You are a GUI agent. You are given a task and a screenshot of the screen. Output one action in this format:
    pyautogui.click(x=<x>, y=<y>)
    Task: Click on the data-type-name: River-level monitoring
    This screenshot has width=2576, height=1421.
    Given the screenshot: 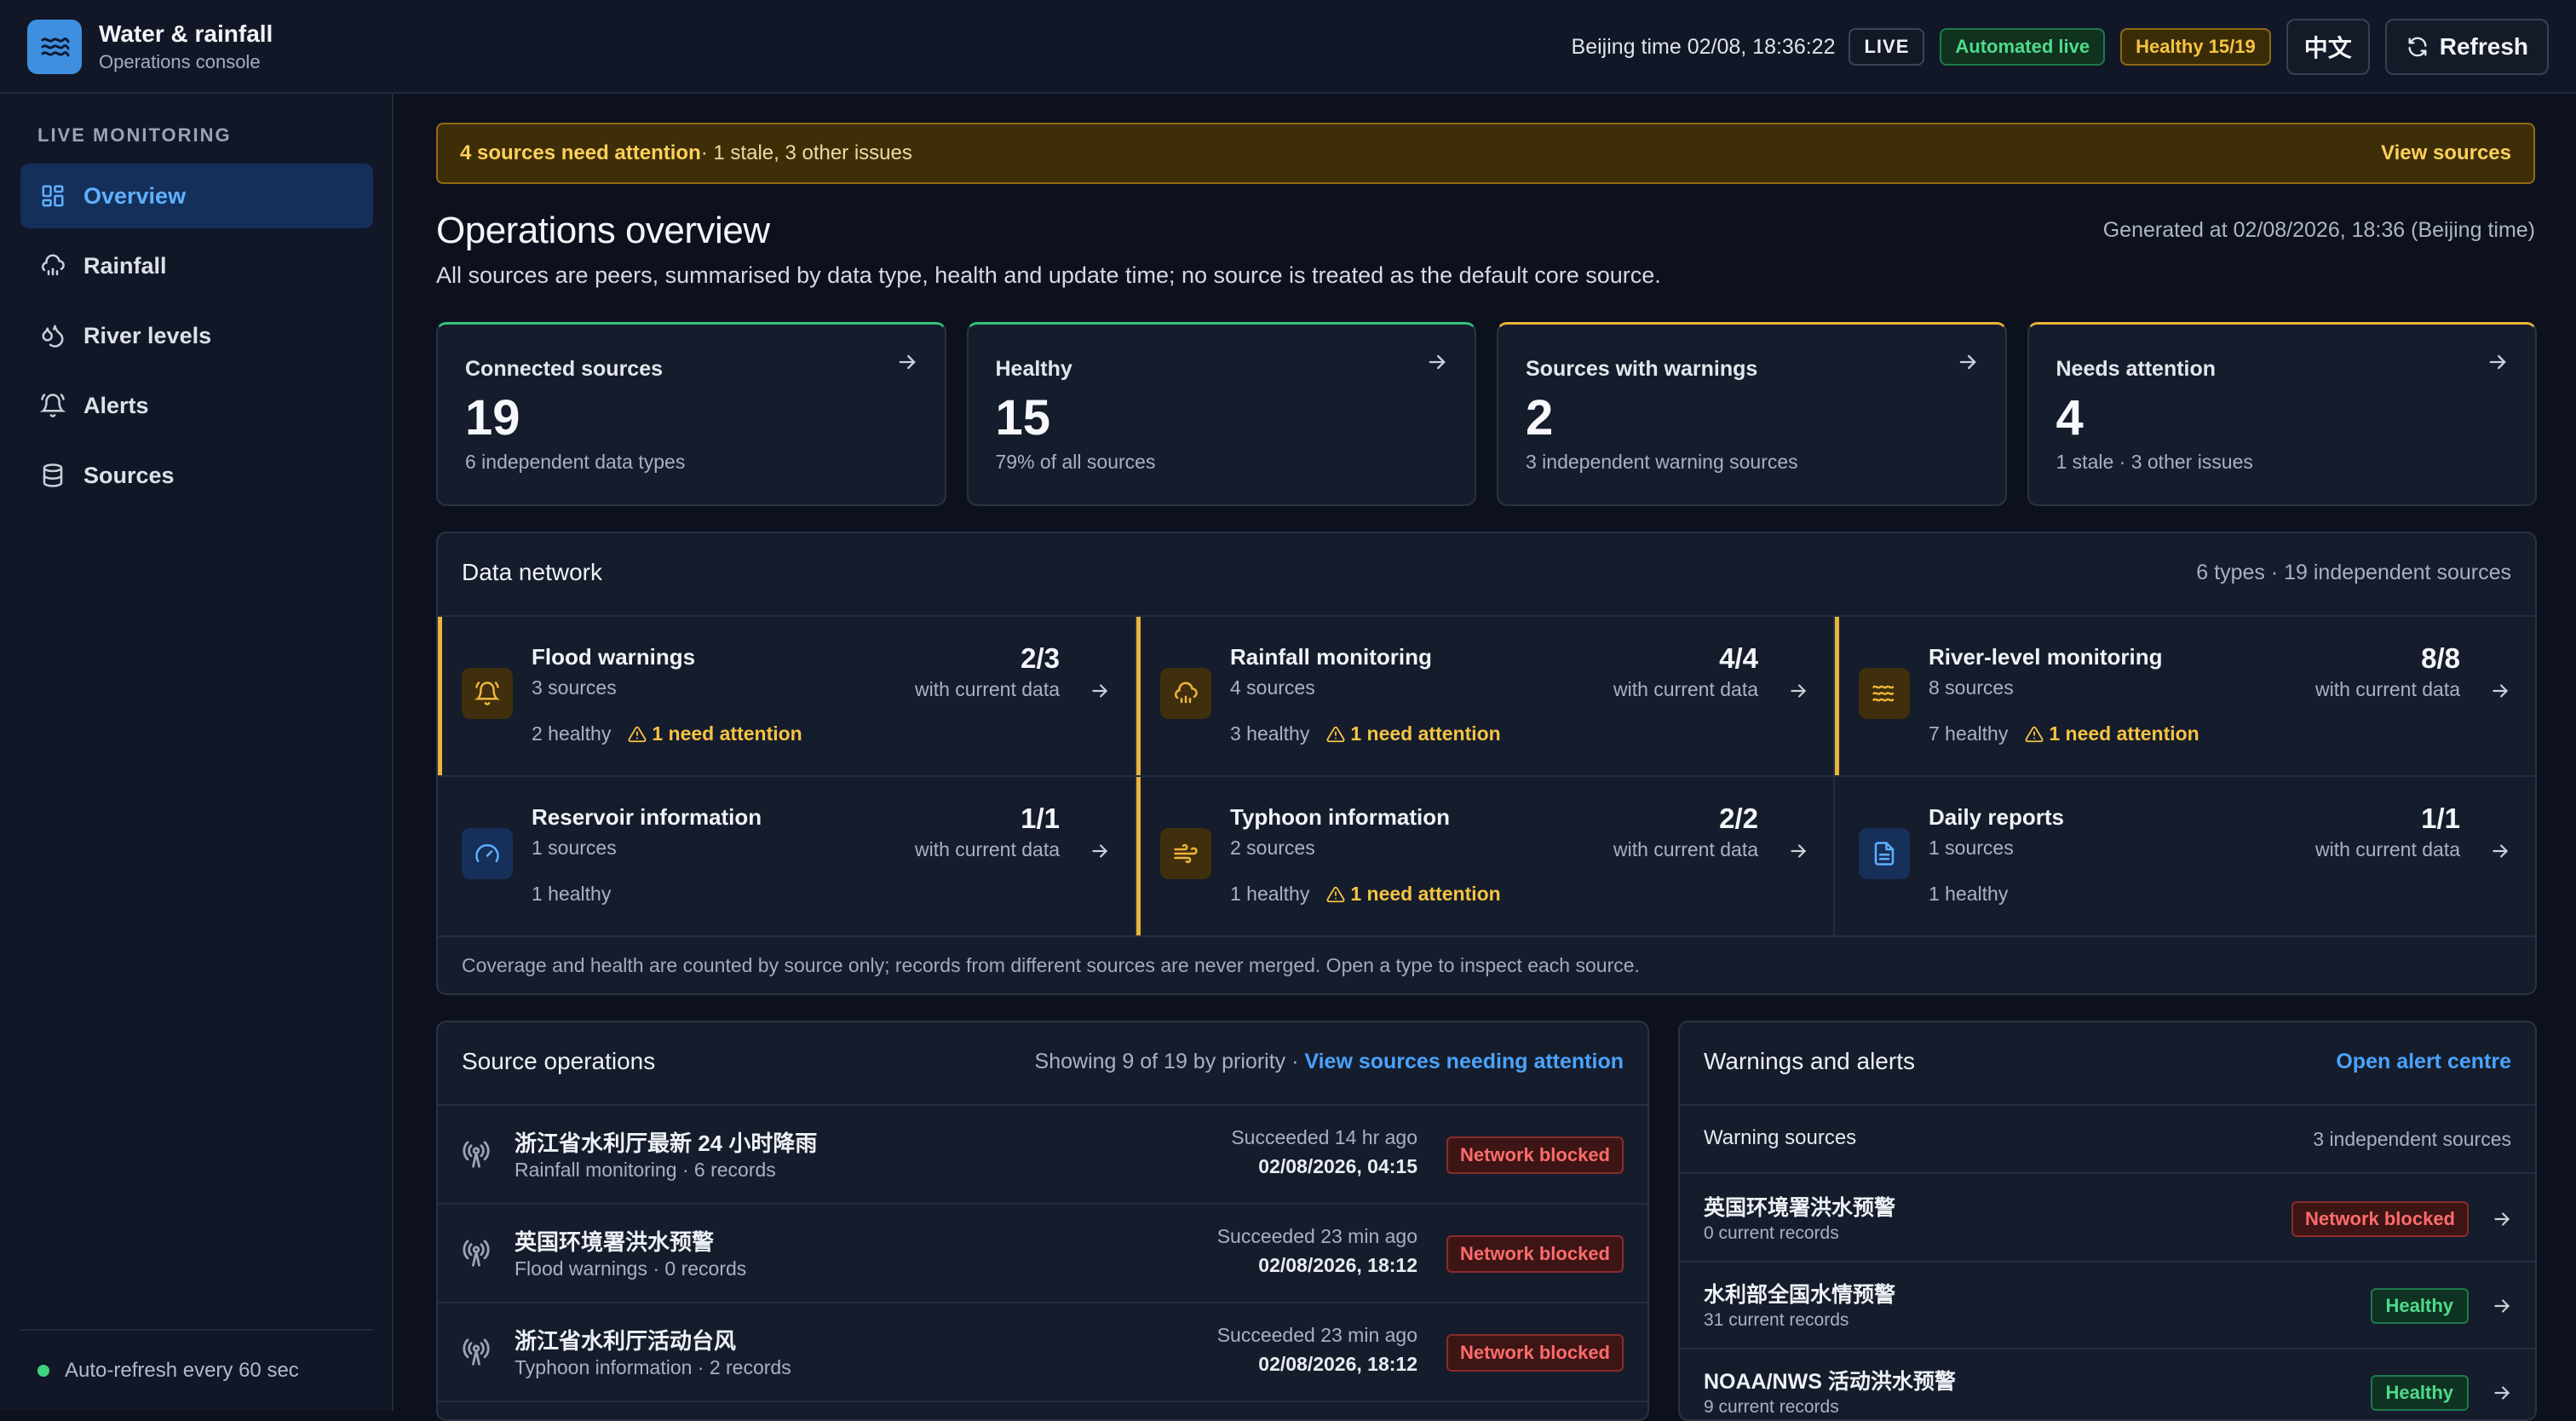 What is the action you would take?
    pyautogui.click(x=2046, y=657)
    